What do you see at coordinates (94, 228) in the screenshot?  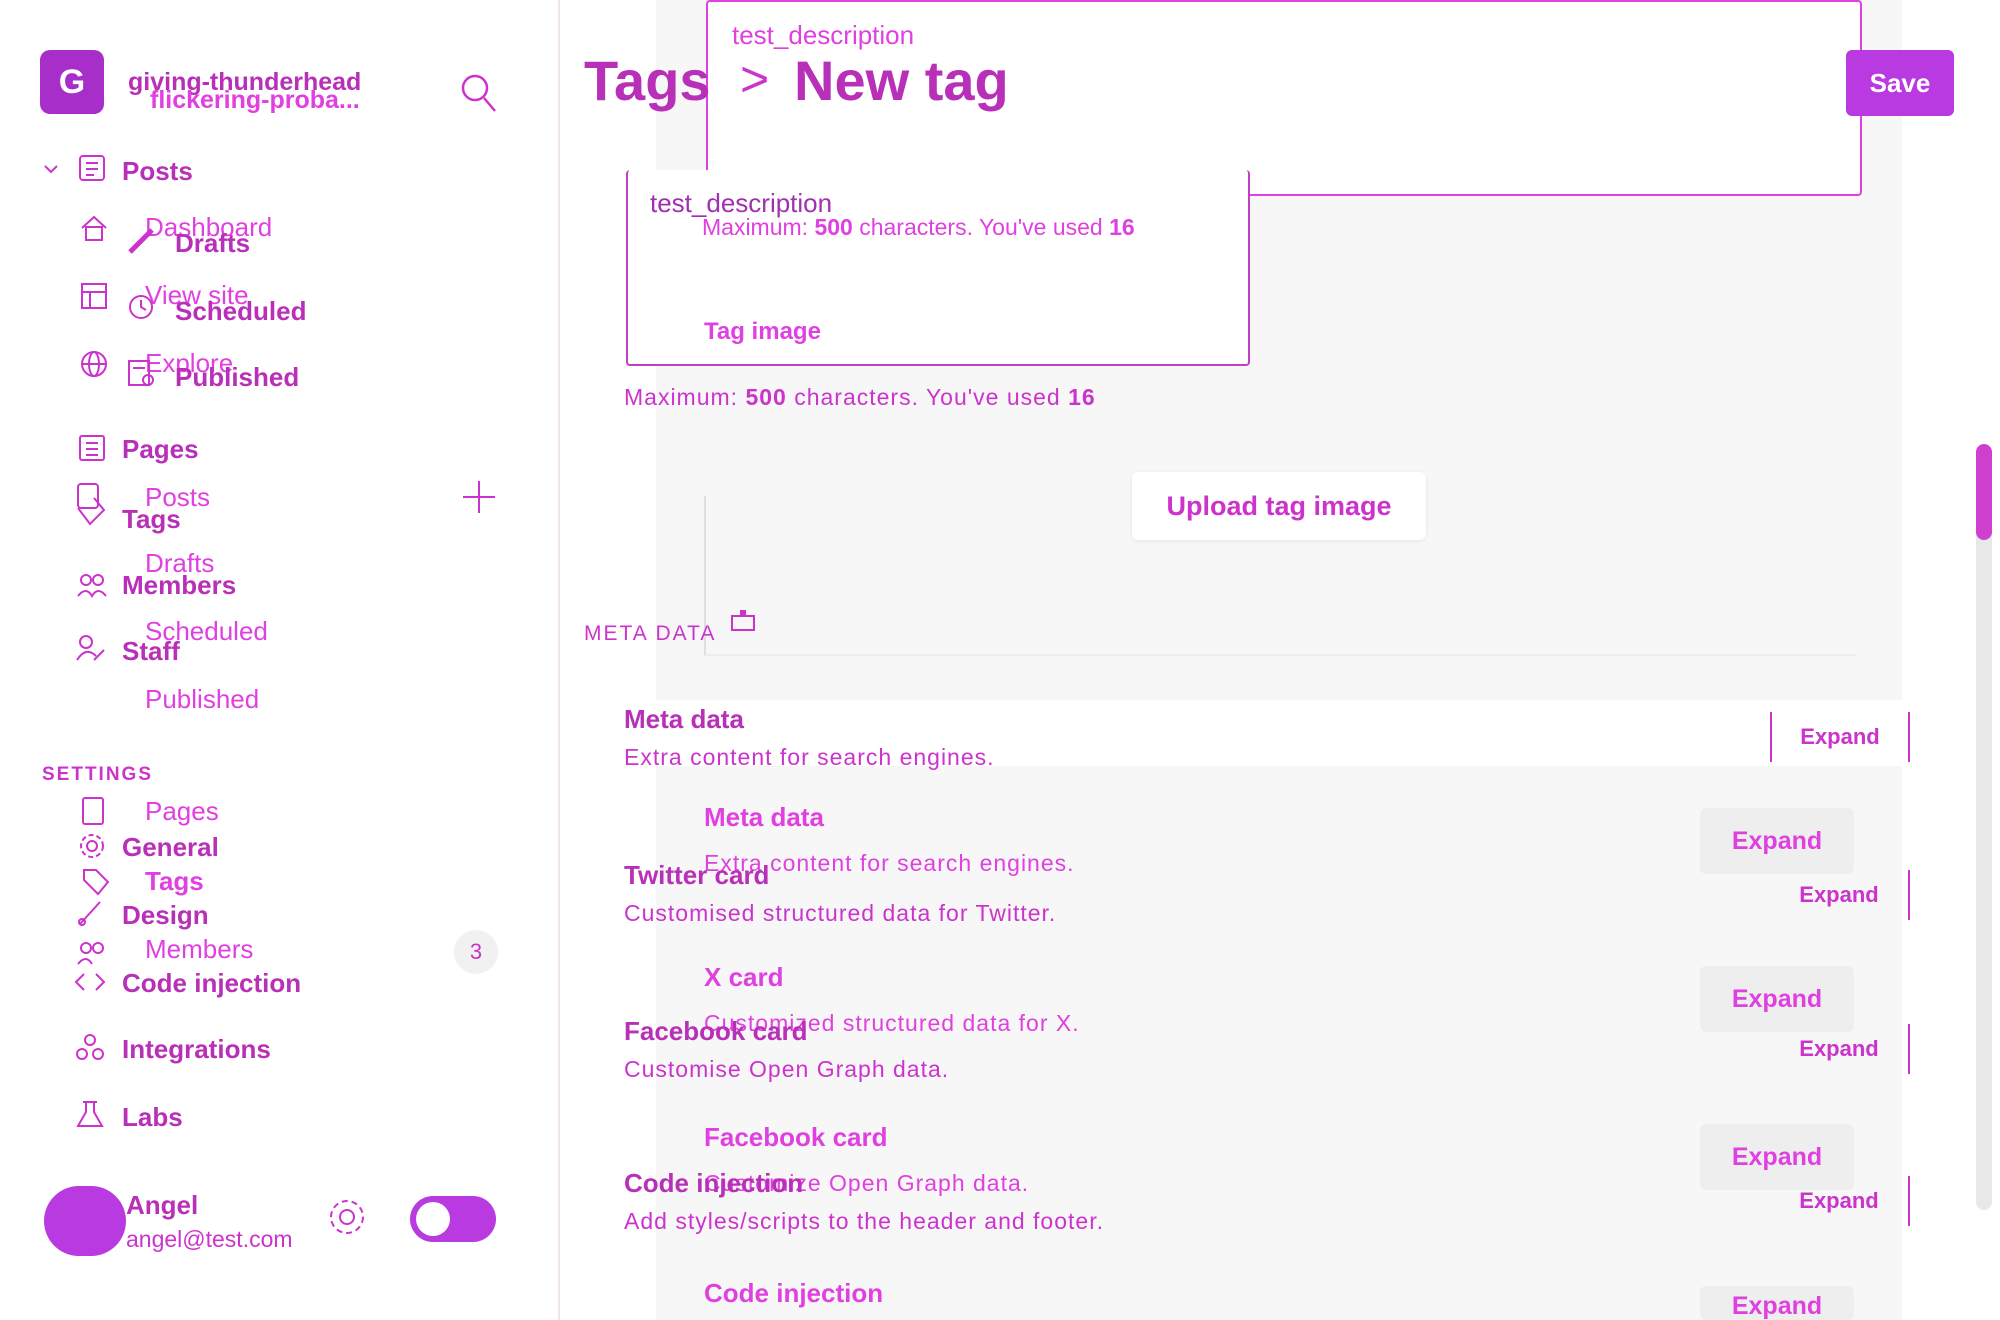 I see `home-icon` at bounding box center [94, 228].